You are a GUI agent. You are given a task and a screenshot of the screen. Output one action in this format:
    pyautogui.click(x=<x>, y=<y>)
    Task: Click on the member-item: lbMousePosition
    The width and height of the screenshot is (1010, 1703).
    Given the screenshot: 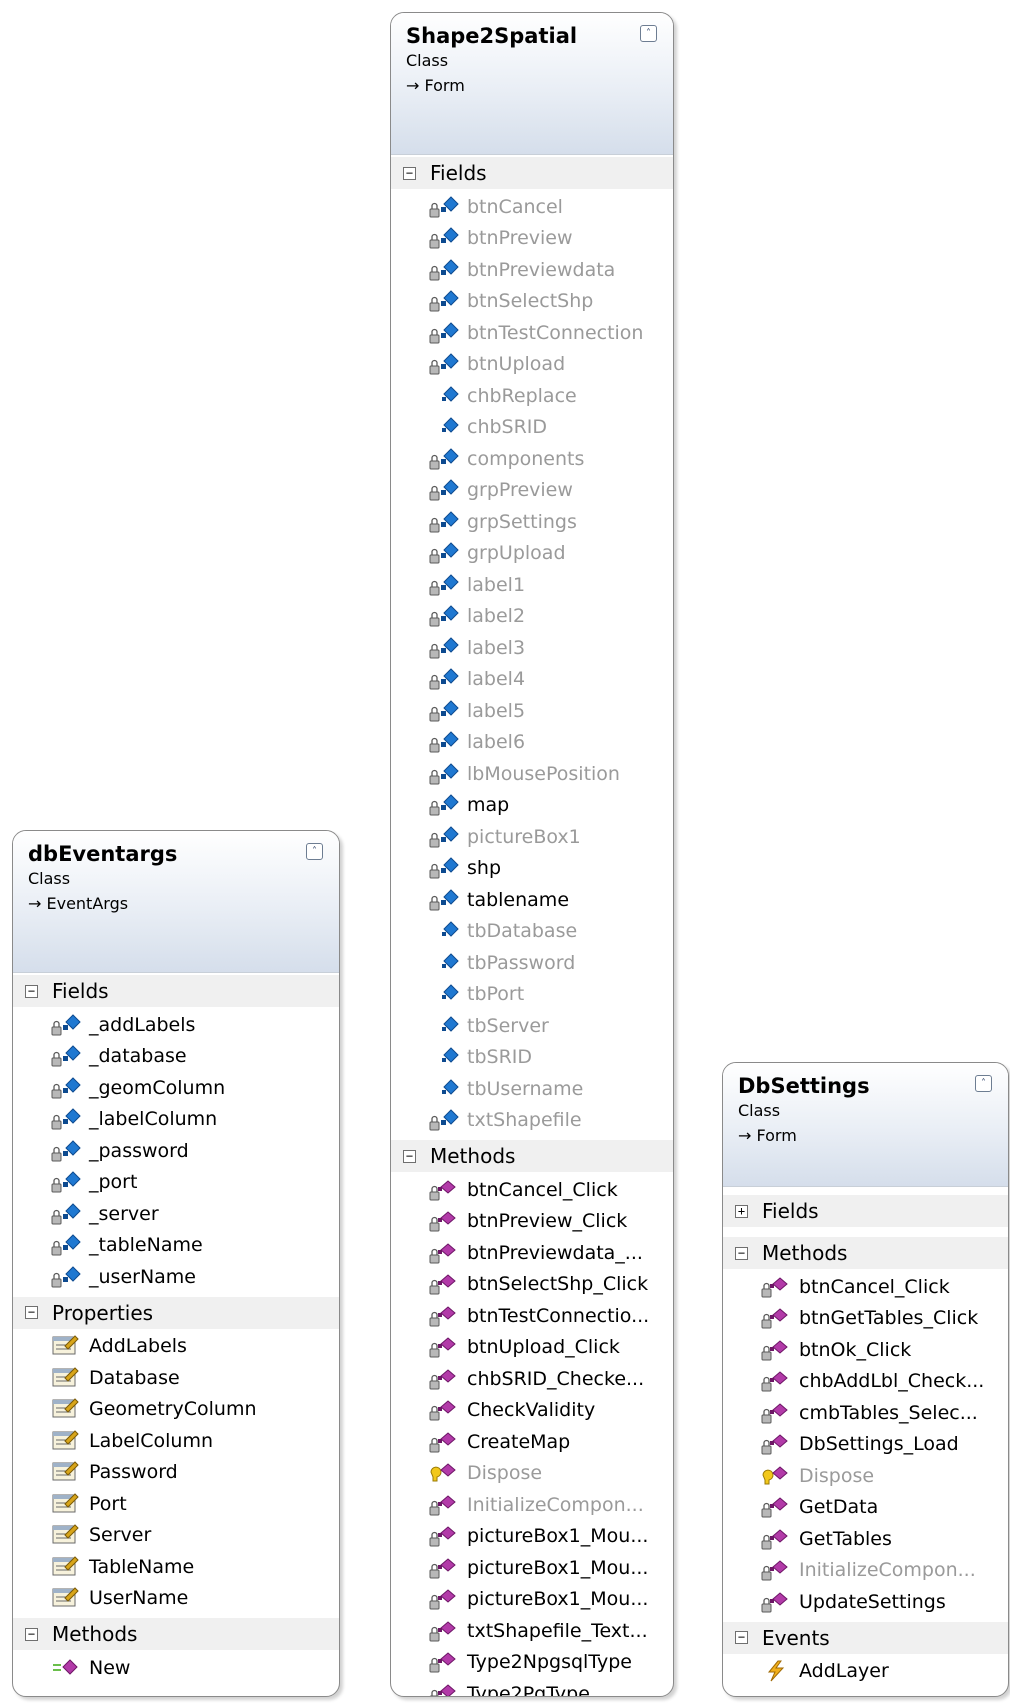 What is the action you would take?
    pyautogui.click(x=532, y=774)
    